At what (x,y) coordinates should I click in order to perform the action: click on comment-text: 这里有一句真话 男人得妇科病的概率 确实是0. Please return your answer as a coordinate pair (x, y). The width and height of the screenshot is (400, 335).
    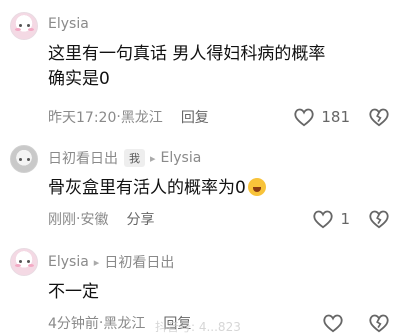
    Looking at the image, I should click on (187, 66).